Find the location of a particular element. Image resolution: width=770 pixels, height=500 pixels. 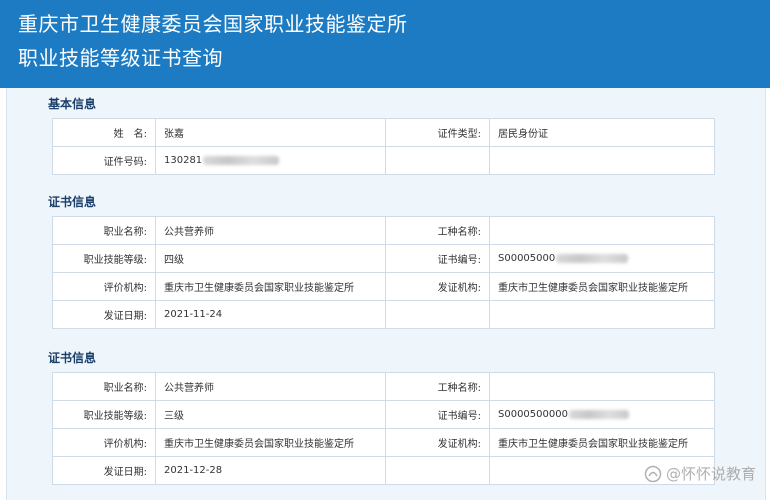

id-number-label: 证件号码: is located at coordinates (104, 160).